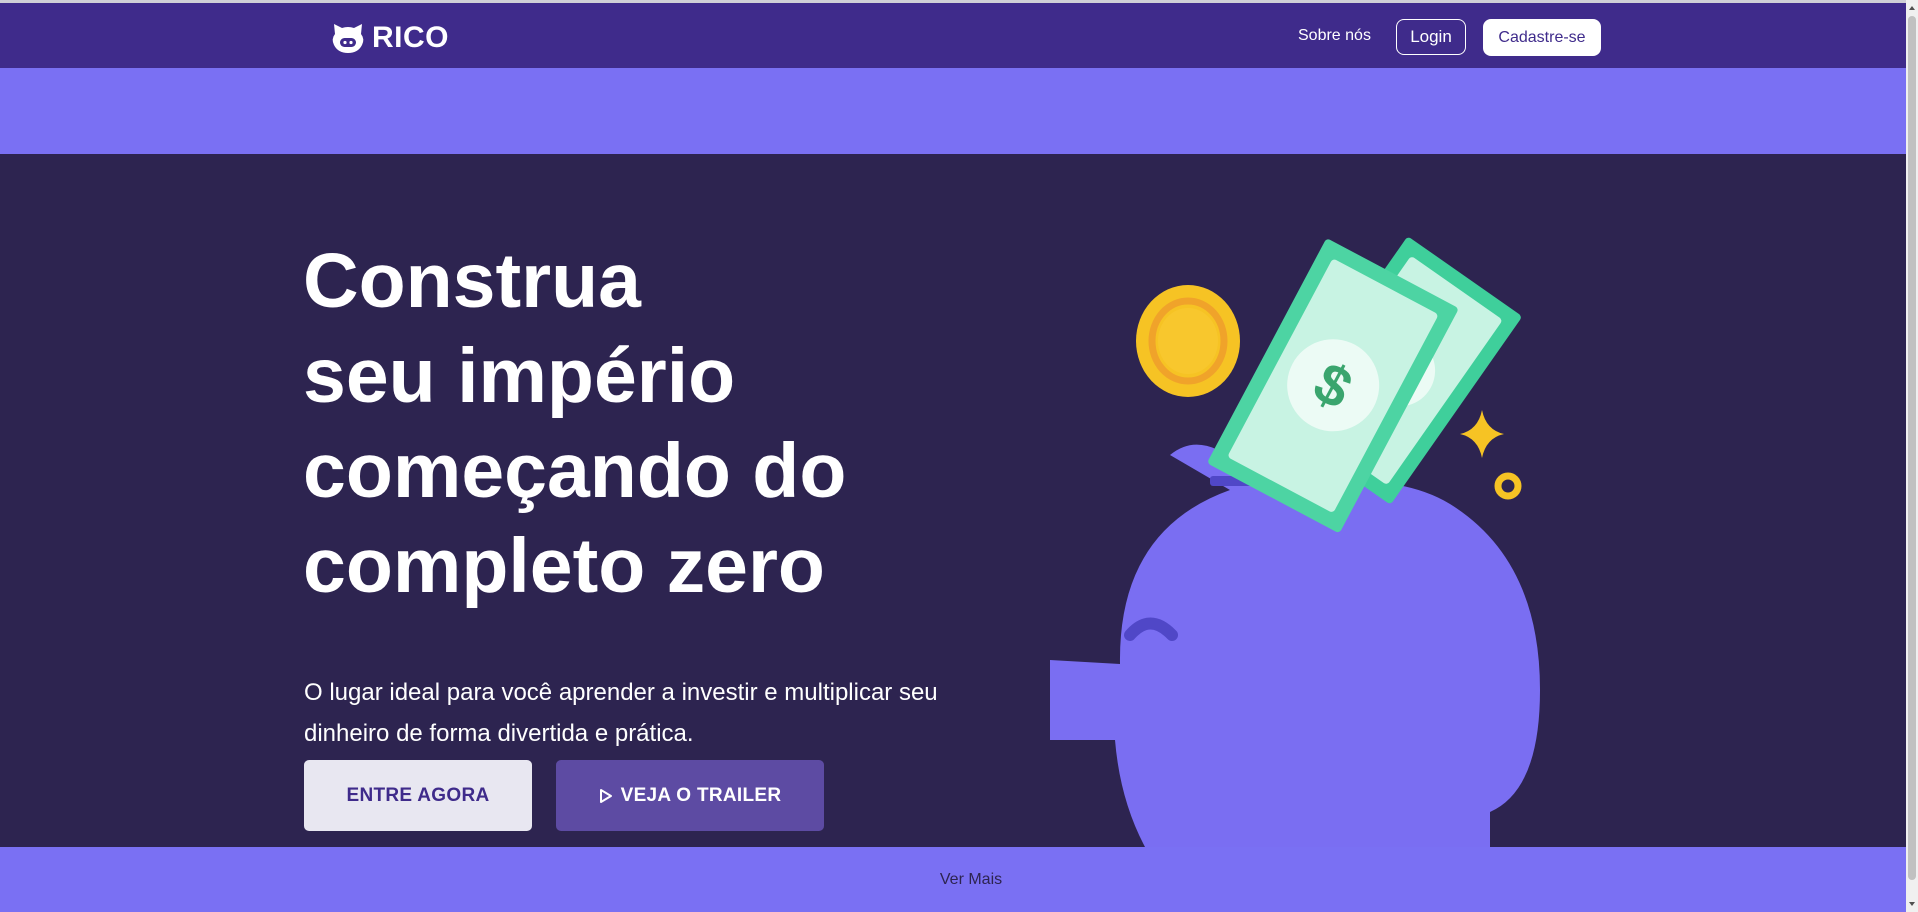 Image resolution: width=1918 pixels, height=912 pixels. Describe the element at coordinates (1542, 37) in the screenshot. I see `signup-button: Cadastre-se` at that location.